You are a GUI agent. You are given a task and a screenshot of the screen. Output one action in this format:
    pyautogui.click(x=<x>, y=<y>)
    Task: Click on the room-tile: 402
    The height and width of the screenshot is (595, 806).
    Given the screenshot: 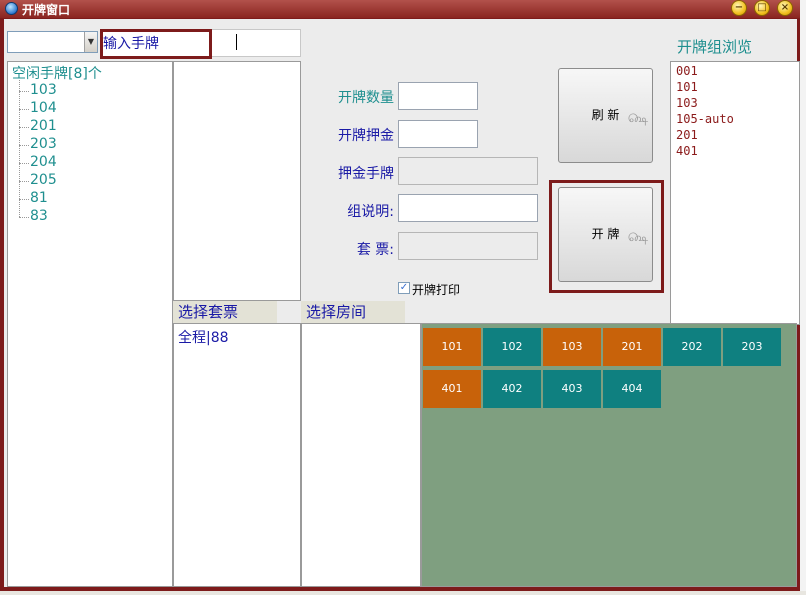 What is the action you would take?
    pyautogui.click(x=512, y=389)
    